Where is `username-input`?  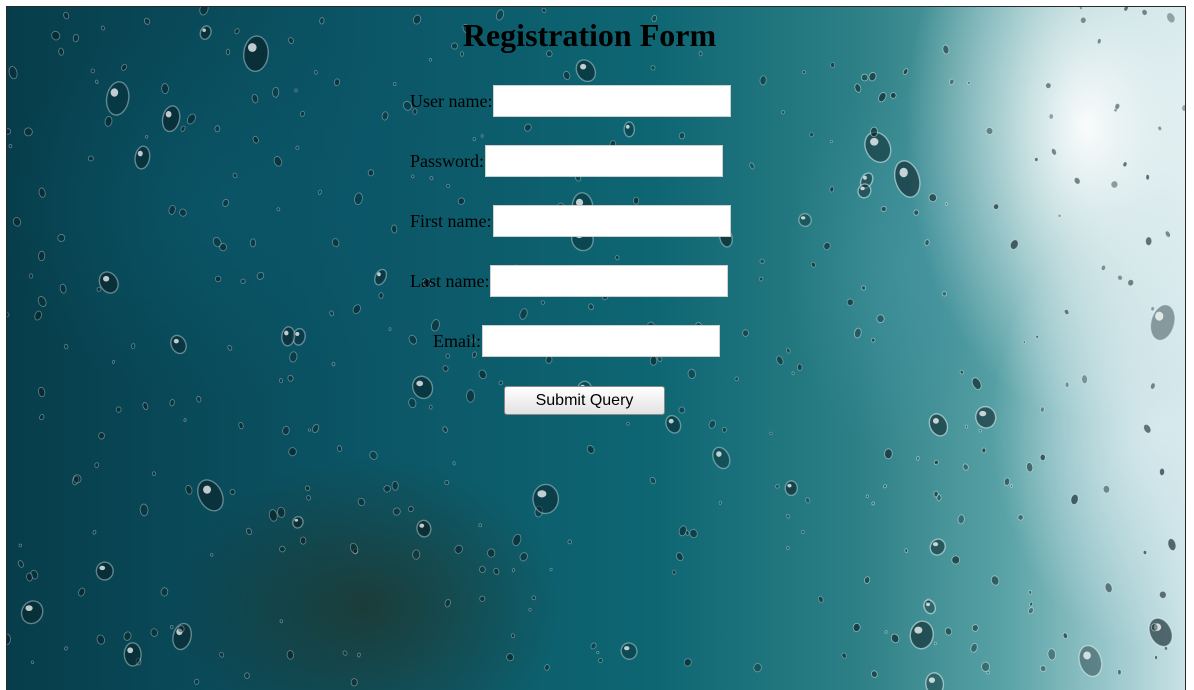
username-input is located at coordinates (612, 101).